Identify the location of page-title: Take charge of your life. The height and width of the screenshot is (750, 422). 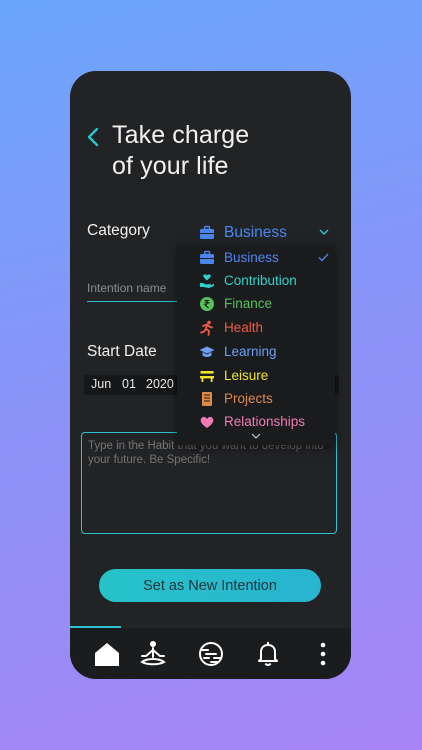
(180, 151).